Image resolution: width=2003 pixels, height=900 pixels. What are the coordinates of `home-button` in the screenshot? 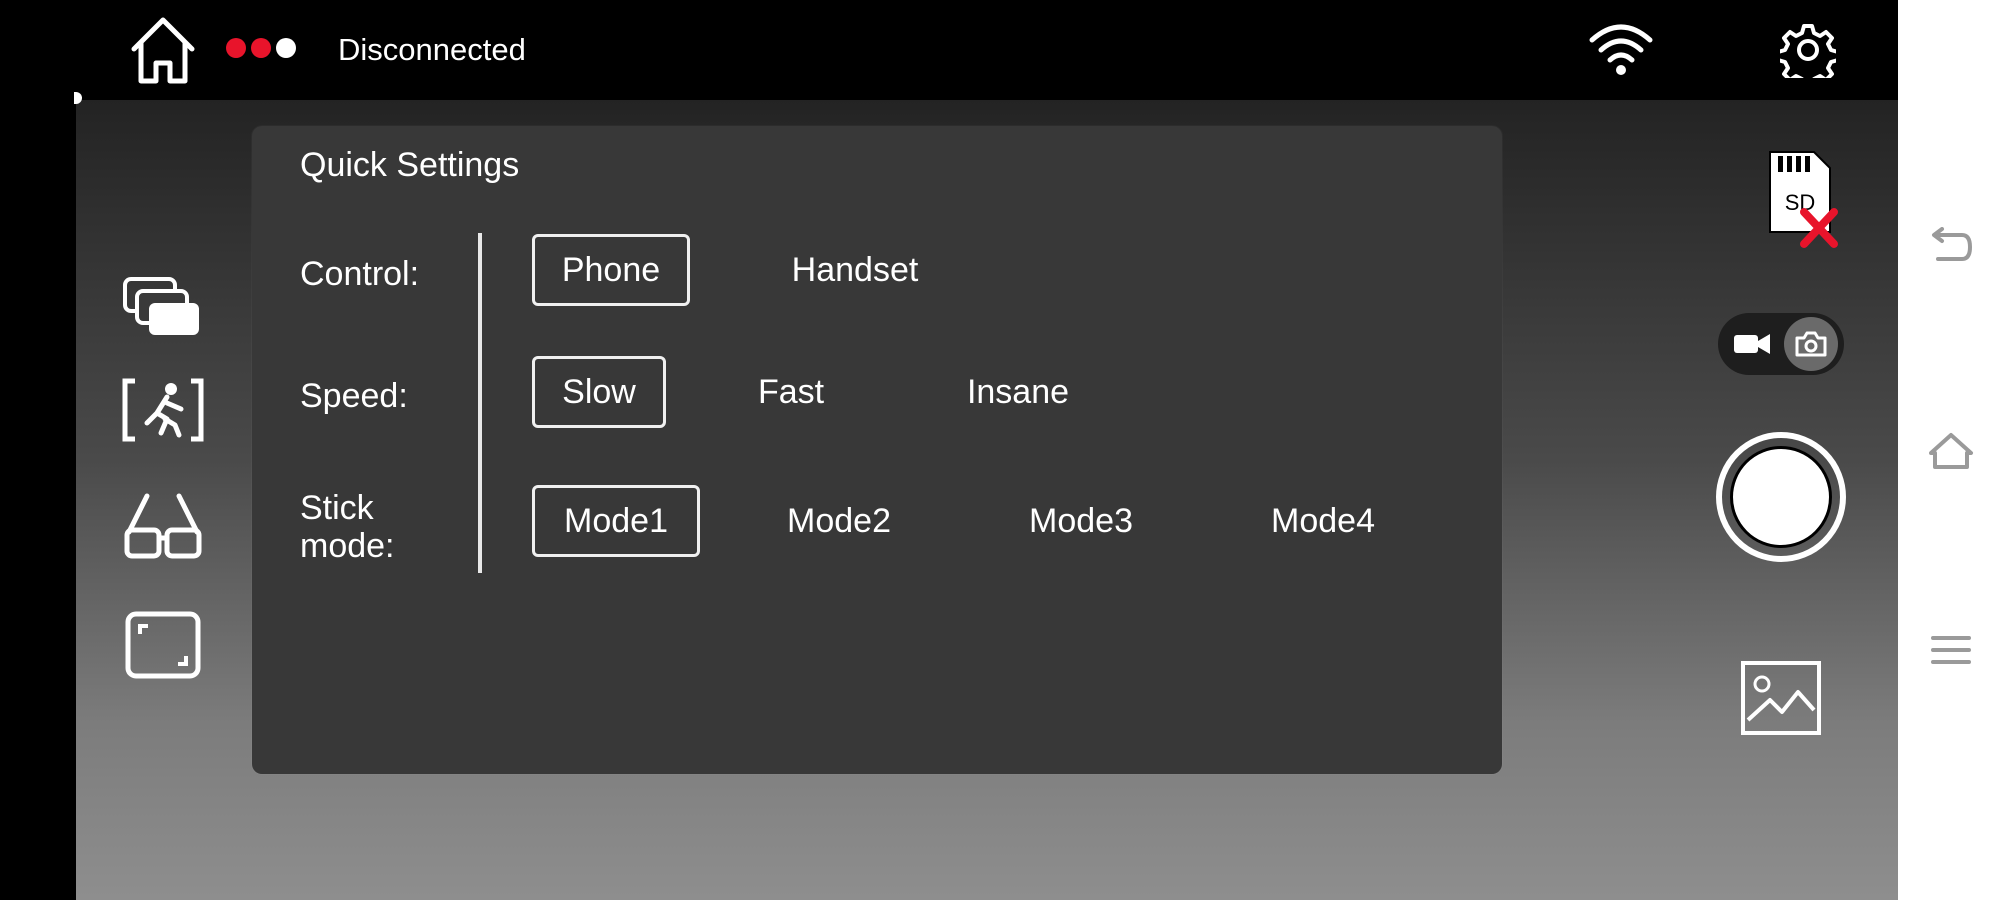 It's located at (163, 50).